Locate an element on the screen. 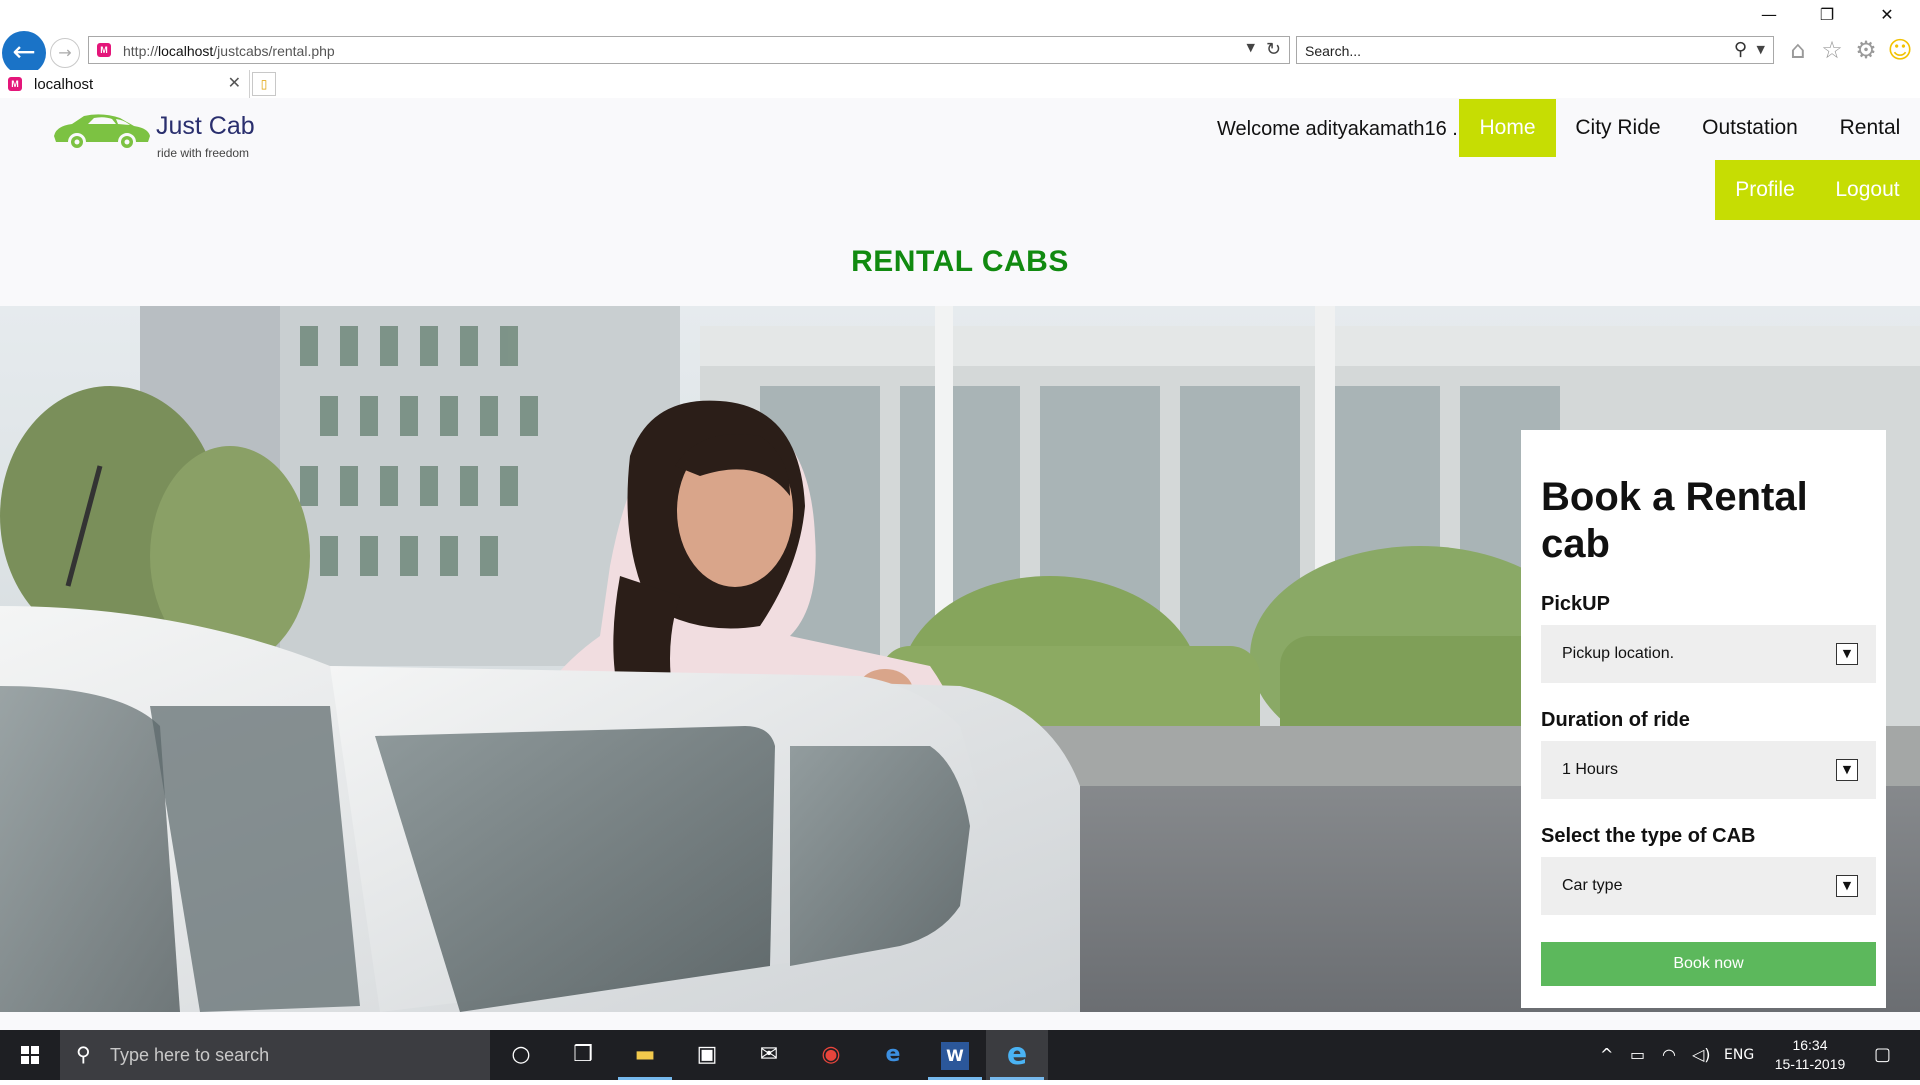 Image resolution: width=1920 pixels, height=1085 pixels. site-favicon-icon: M is located at coordinates (104, 50).